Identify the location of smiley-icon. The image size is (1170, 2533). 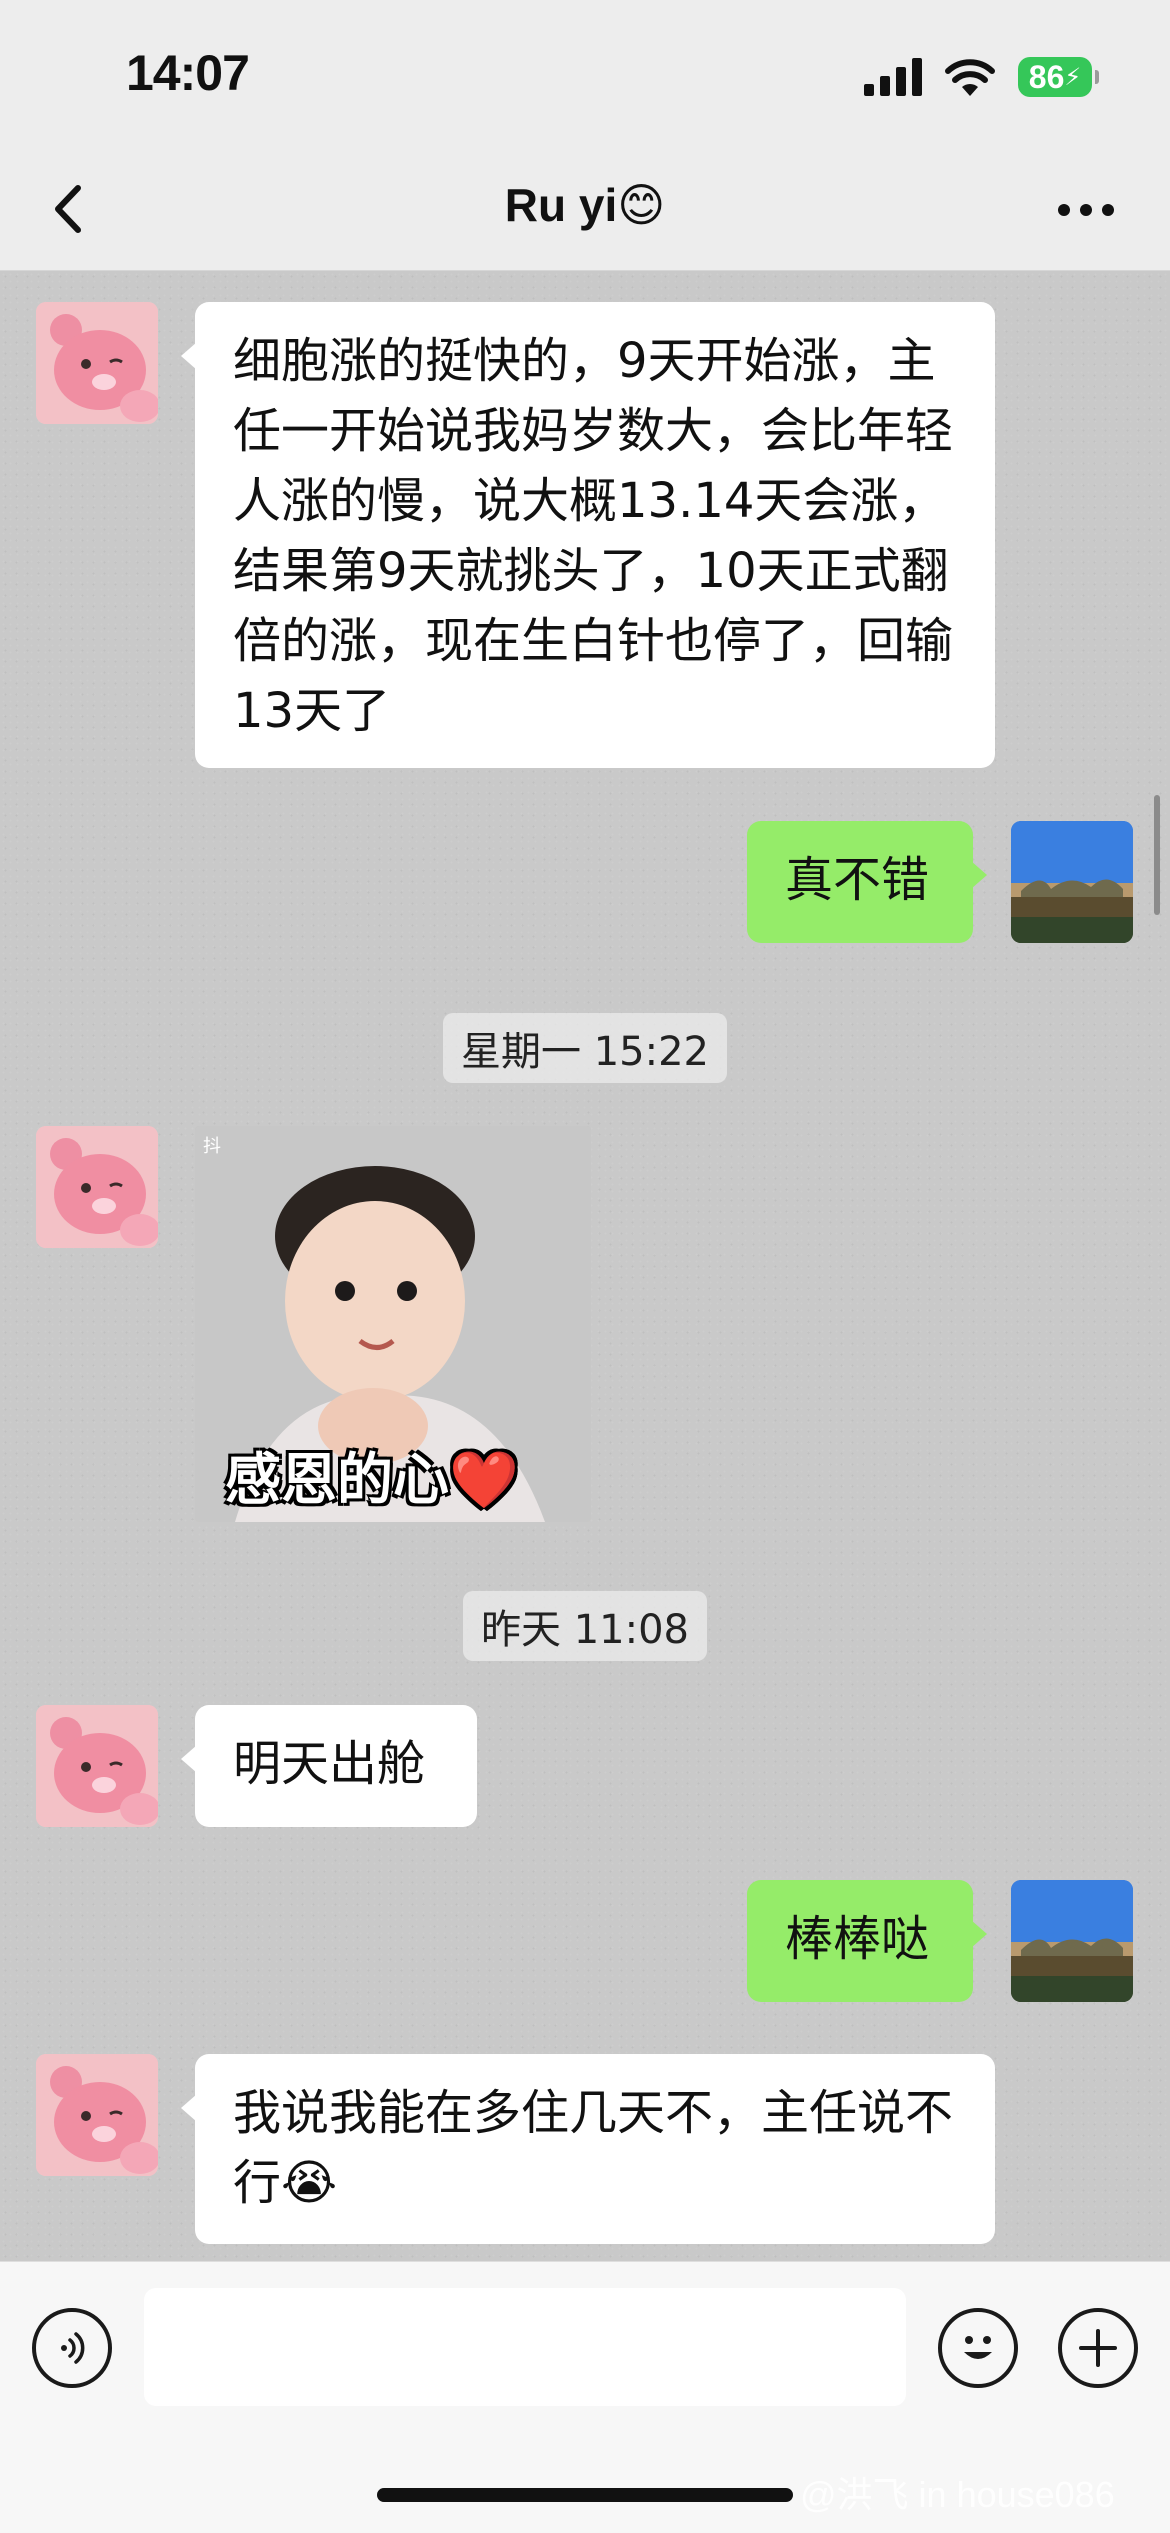
(978, 2347).